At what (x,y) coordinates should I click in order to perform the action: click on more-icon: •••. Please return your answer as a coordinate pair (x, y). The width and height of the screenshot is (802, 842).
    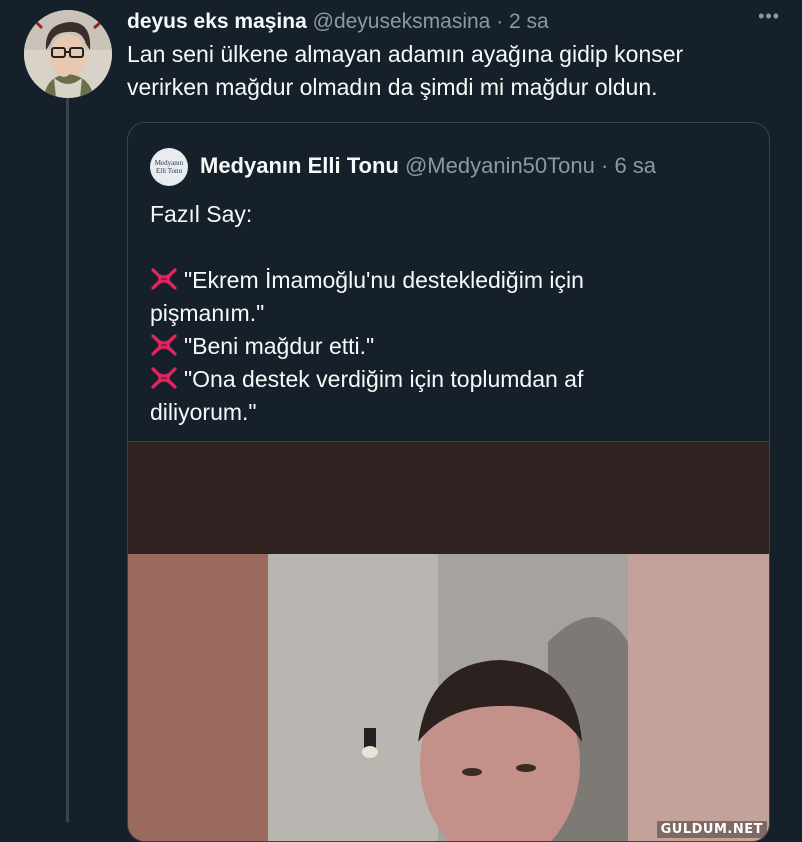
    Looking at the image, I should click on (769, 16).